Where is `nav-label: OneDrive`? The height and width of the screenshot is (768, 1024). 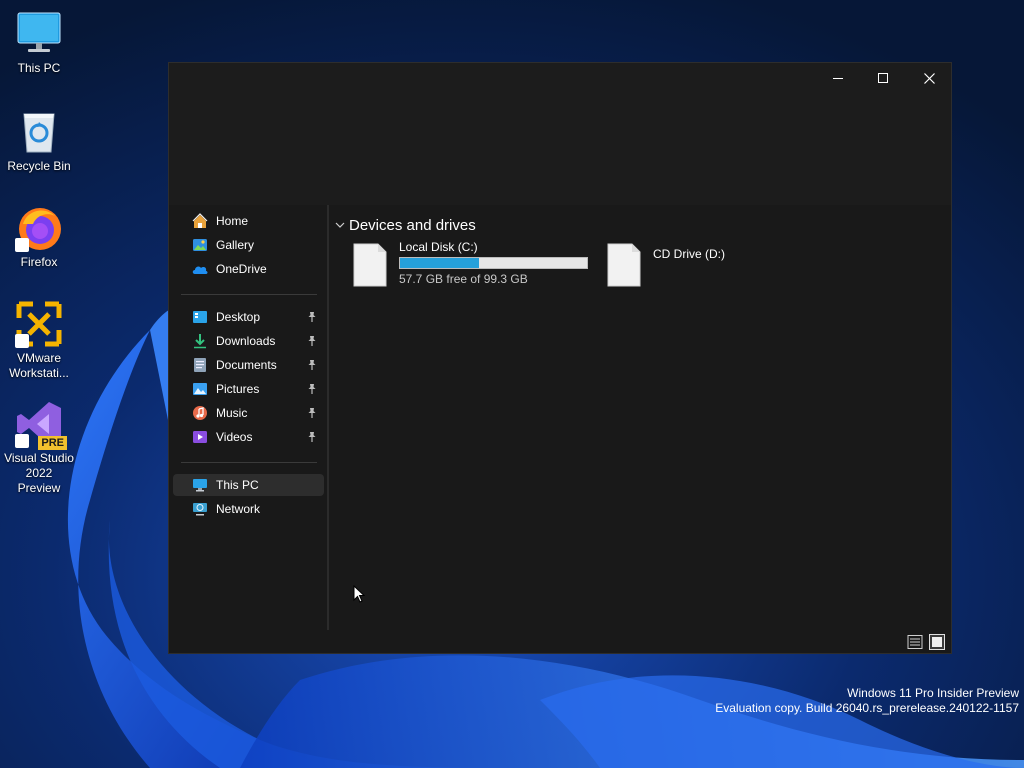
nav-label: OneDrive is located at coordinates (241, 269).